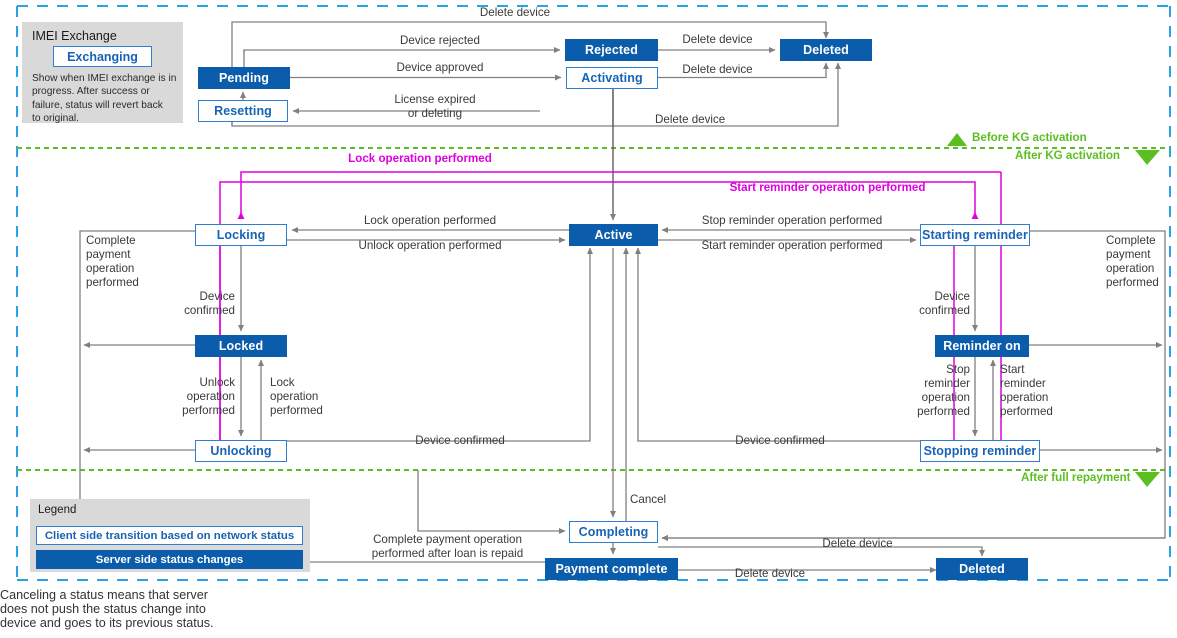  I want to click on node-starting-reminder: Starting reminder, so click(975, 235).